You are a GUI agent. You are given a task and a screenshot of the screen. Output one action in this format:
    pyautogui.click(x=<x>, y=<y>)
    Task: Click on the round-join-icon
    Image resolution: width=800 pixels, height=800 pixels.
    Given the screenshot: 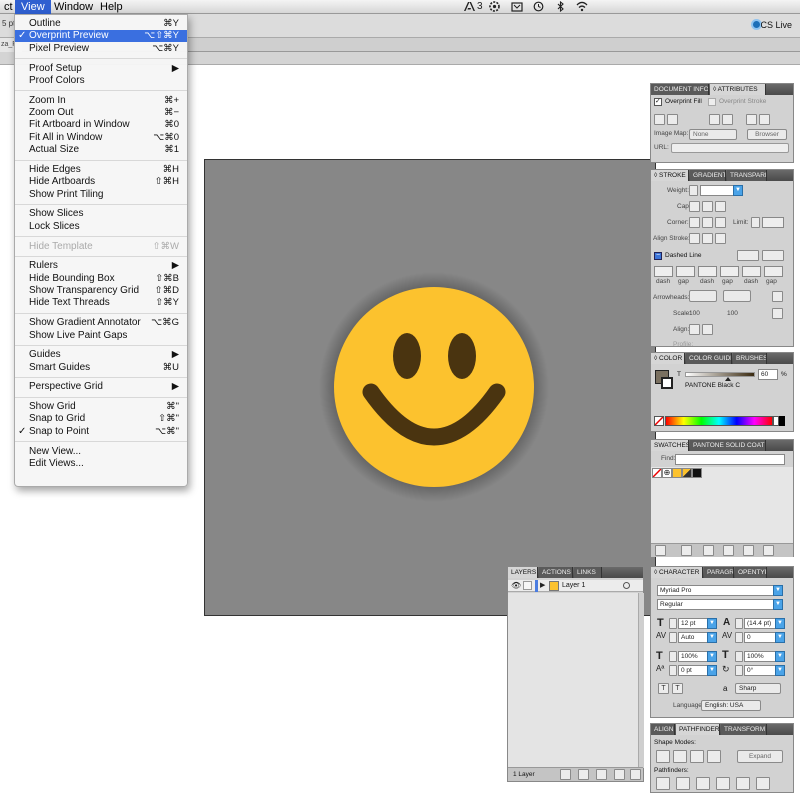 What is the action you would take?
    pyautogui.click(x=707, y=222)
    